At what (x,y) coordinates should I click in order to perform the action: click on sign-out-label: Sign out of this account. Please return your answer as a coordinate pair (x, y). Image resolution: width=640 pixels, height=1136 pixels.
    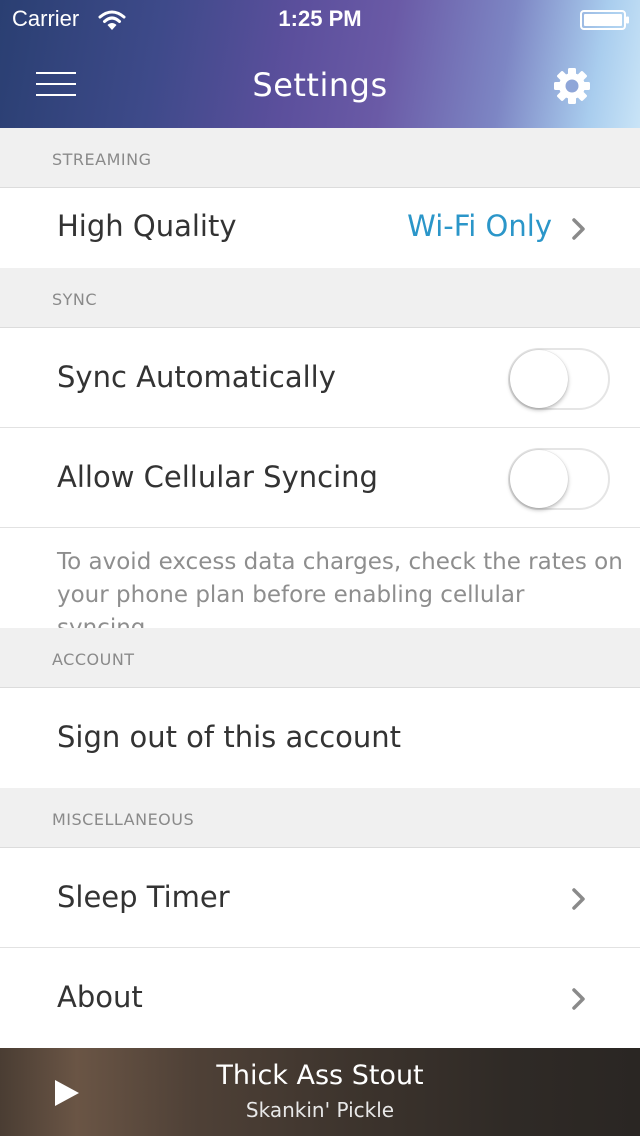
    Looking at the image, I should click on (229, 737).